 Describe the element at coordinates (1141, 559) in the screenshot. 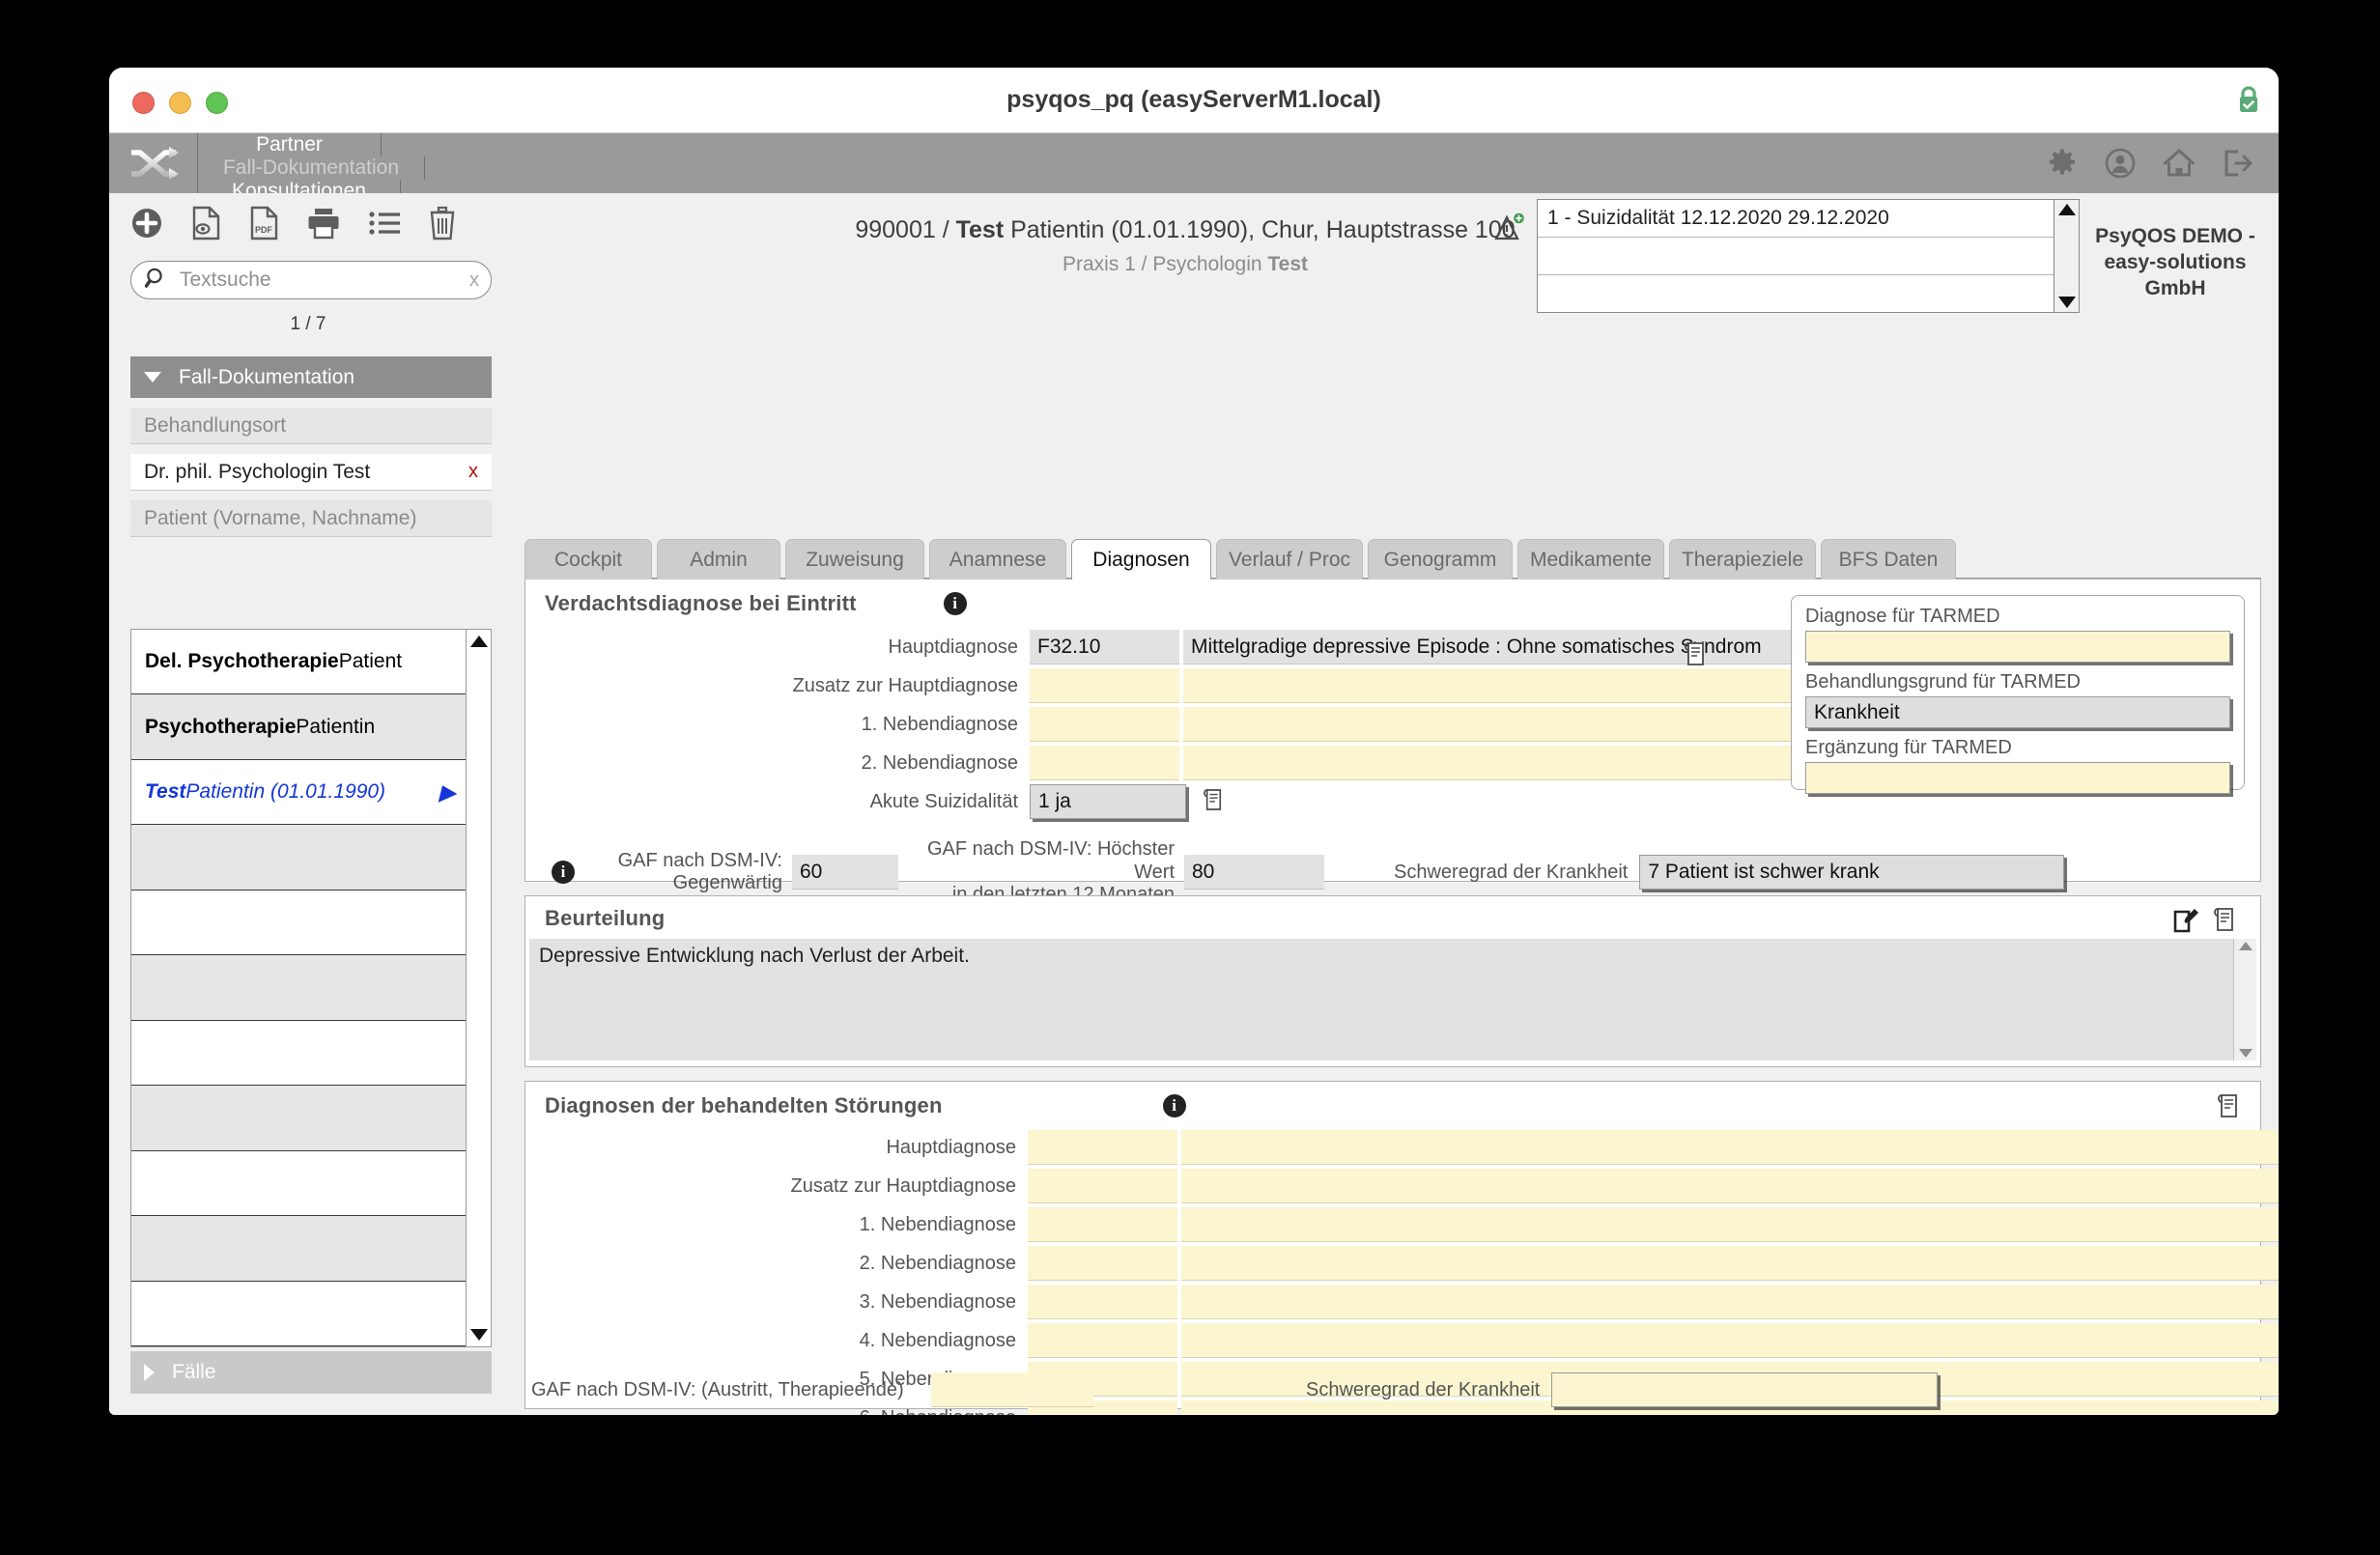

I see `tab-diagnosen: Diagnosen` at that location.